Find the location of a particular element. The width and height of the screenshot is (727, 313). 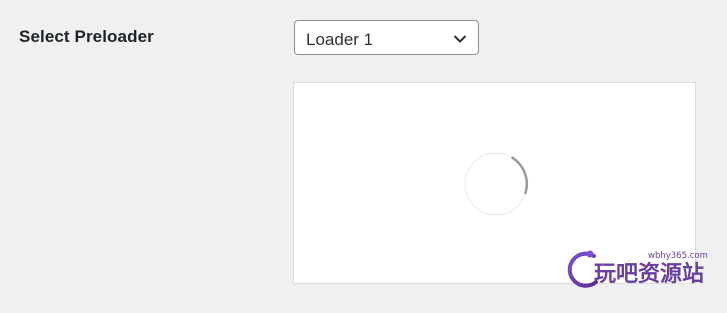

watermark-logo: wbhy365.com 玩吧资源站 is located at coordinates (646, 268).